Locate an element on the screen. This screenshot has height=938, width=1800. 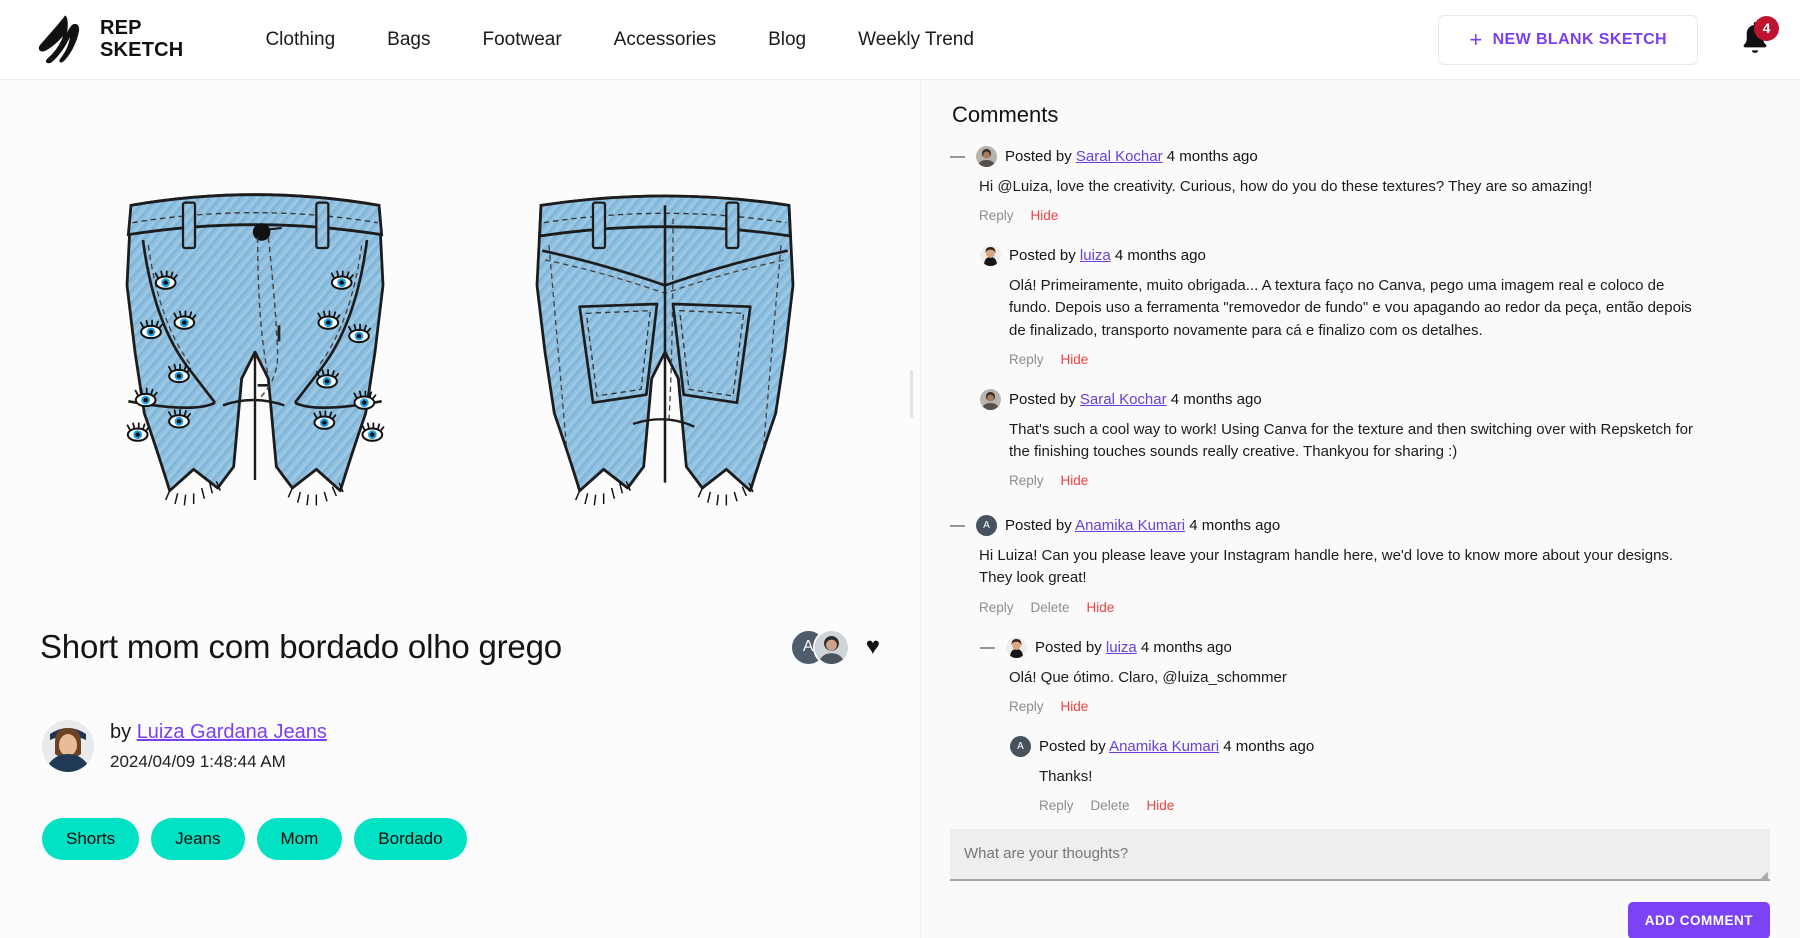
tag-shorts: Shorts is located at coordinates (91, 839).